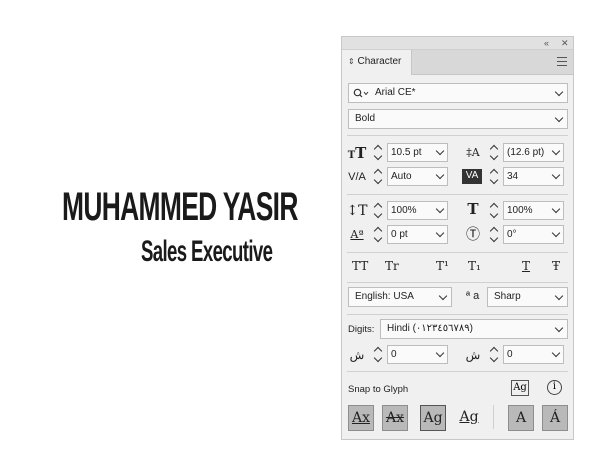 The image size is (613, 461). Describe the element at coordinates (565, 43) in the screenshot. I see `close-icon: ✕` at that location.